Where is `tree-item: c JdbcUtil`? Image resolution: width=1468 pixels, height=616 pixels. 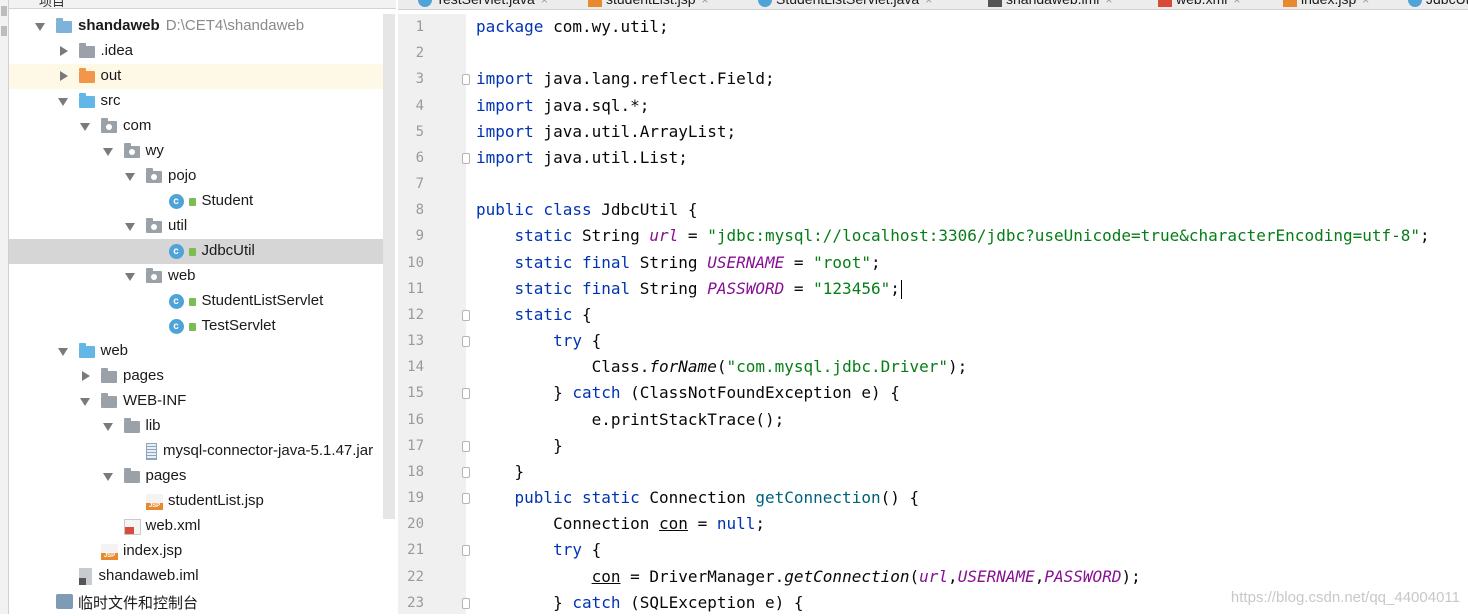 tree-item: c JdbcUtil is located at coordinates (196, 251).